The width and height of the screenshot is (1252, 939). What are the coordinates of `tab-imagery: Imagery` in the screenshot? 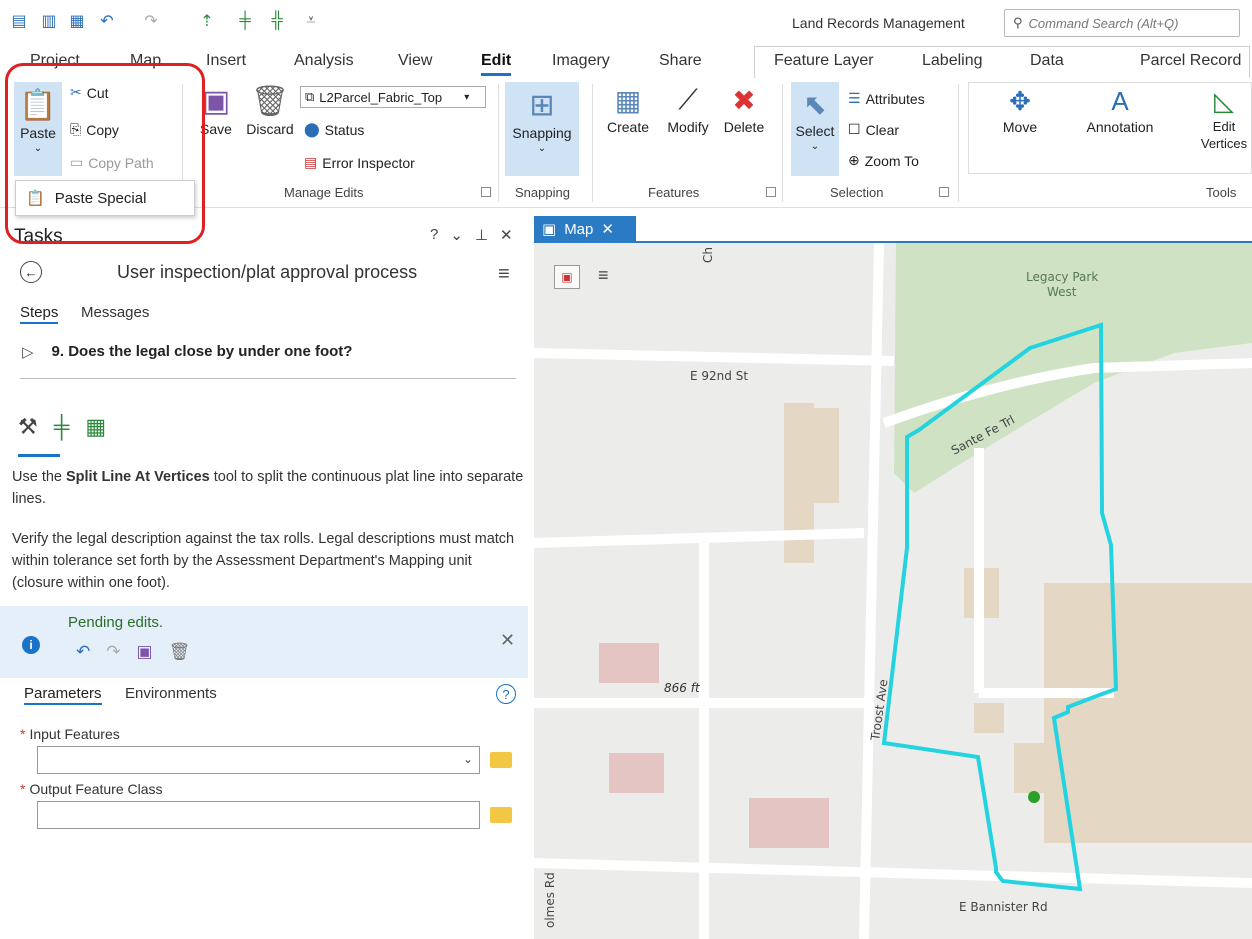 It's located at (581, 61).